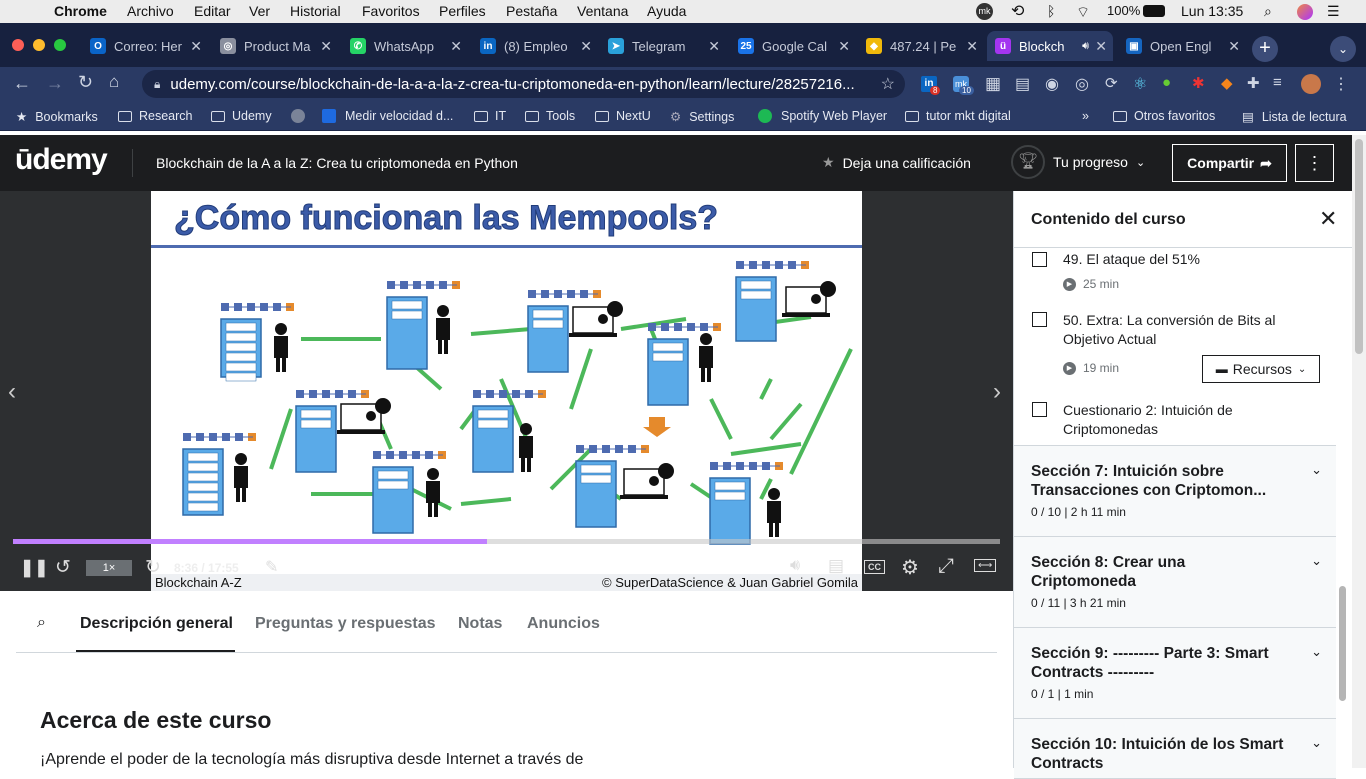  Describe the element at coordinates (1164, 116) in the screenshot. I see `bookmark-otros: Otros favoritos` at that location.